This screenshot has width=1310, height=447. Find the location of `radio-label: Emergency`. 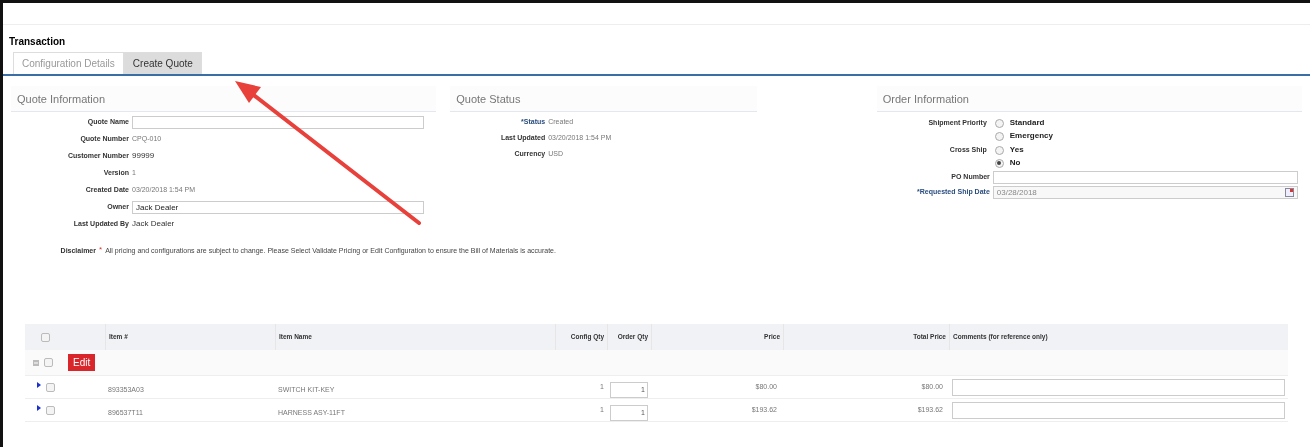

radio-label: Emergency is located at coordinates (1031, 136).